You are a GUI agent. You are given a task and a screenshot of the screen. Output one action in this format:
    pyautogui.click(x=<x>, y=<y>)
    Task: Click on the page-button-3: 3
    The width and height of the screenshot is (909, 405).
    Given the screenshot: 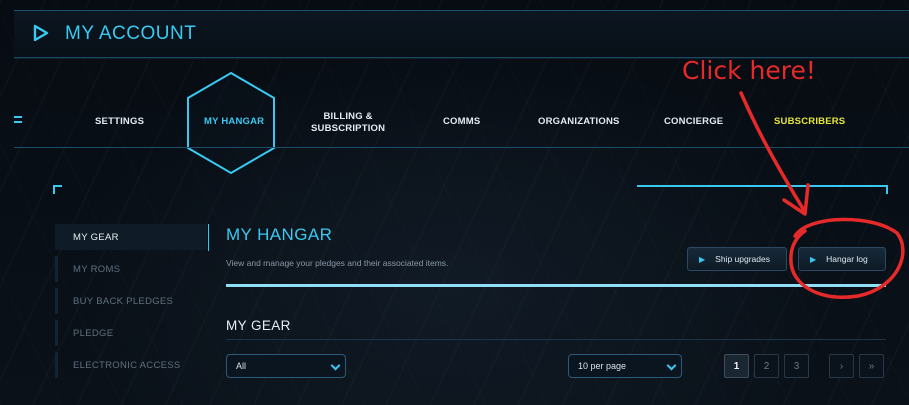 What is the action you would take?
    pyautogui.click(x=796, y=366)
    